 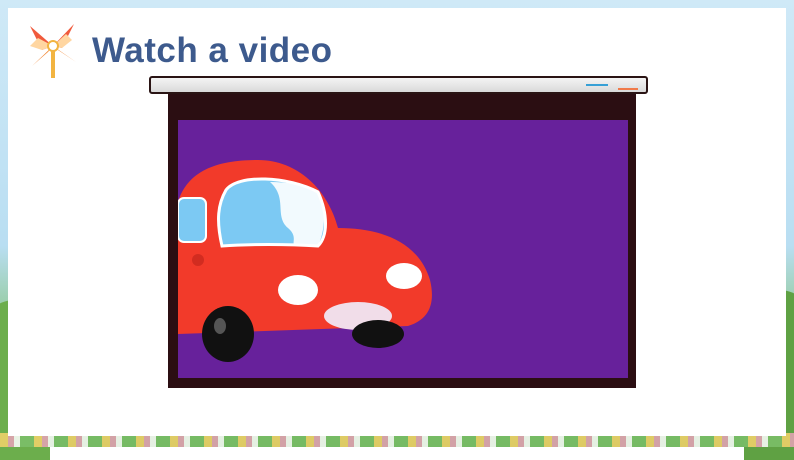 What do you see at coordinates (597, 85) in the screenshot?
I see `indicator-light-blue` at bounding box center [597, 85].